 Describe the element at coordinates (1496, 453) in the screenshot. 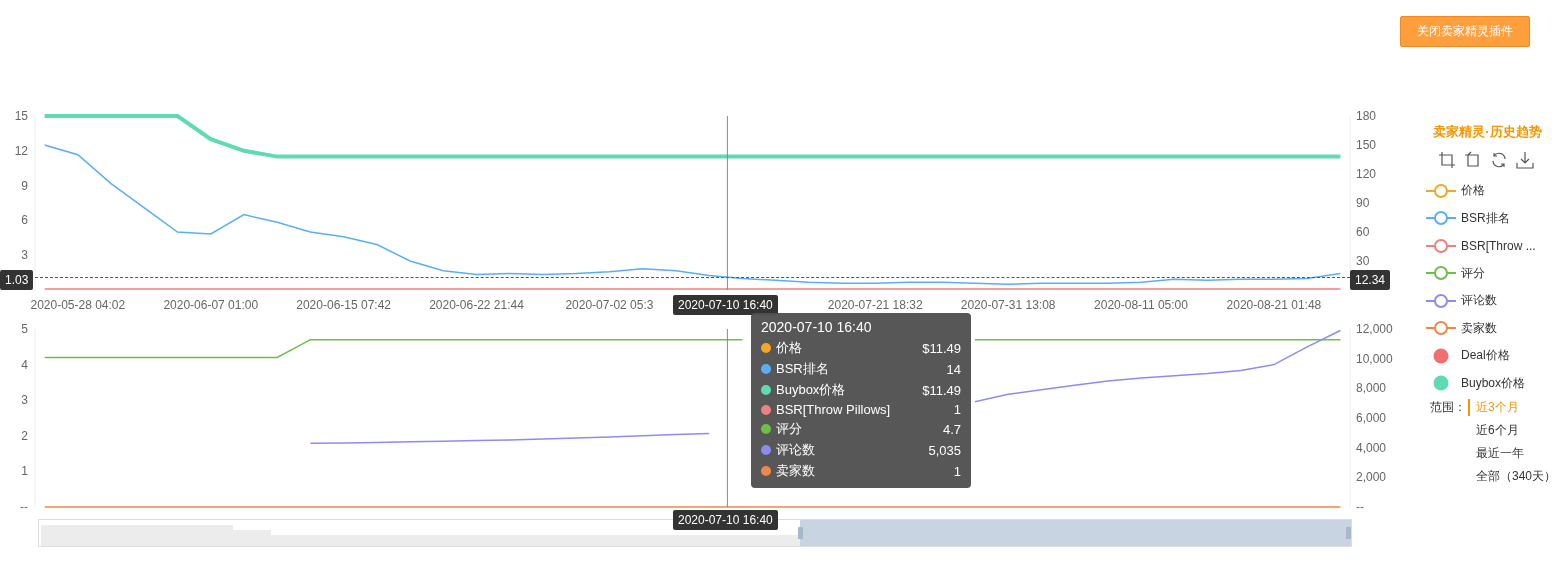

I see `range-option: 最近一年` at that location.